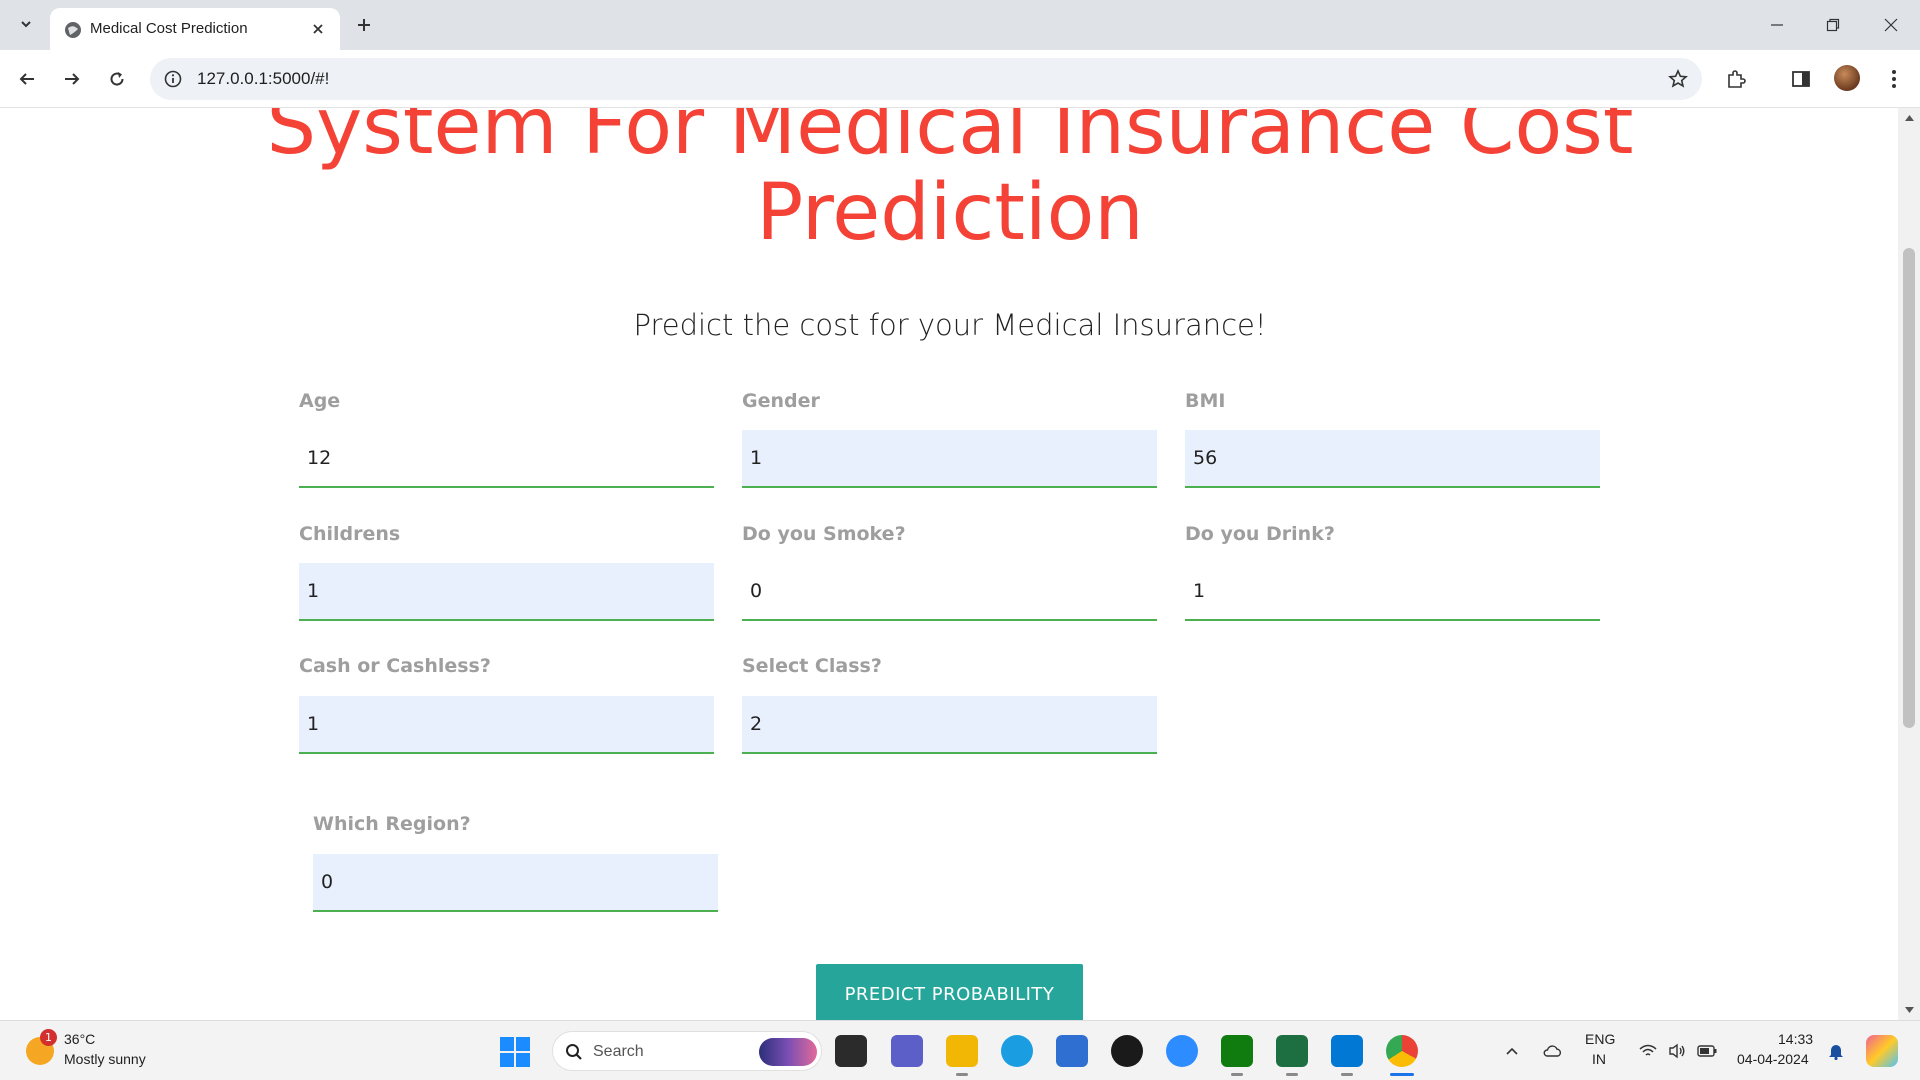  What do you see at coordinates (515, 1052) in the screenshot?
I see `windows-start-button` at bounding box center [515, 1052].